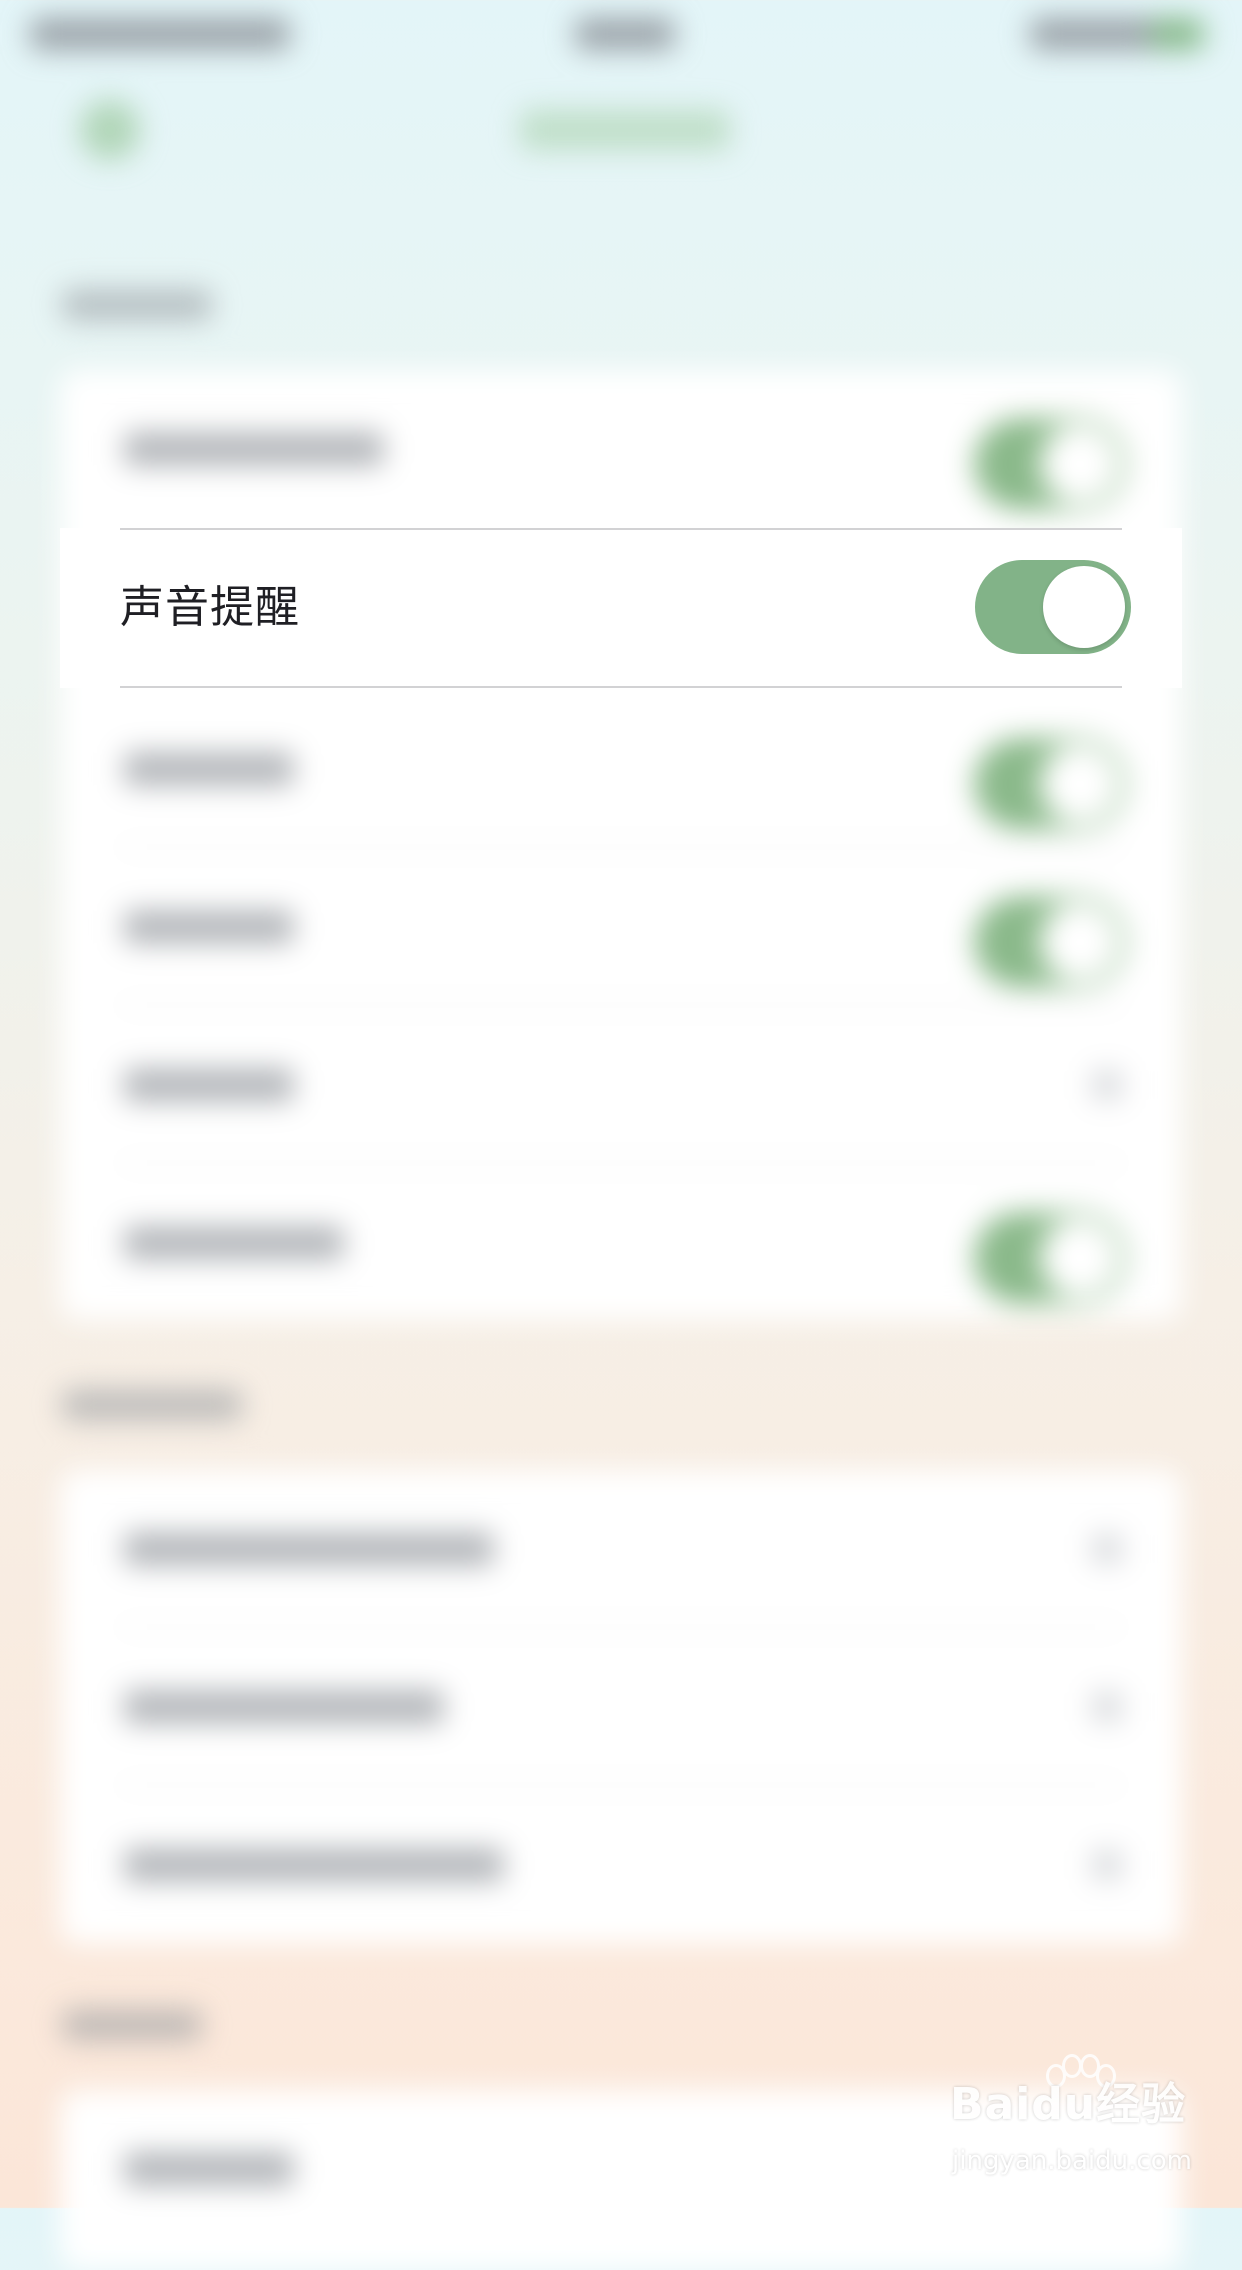  What do you see at coordinates (1072, 2161) in the screenshot?
I see `watermark-url: jingyan.baidu.com` at bounding box center [1072, 2161].